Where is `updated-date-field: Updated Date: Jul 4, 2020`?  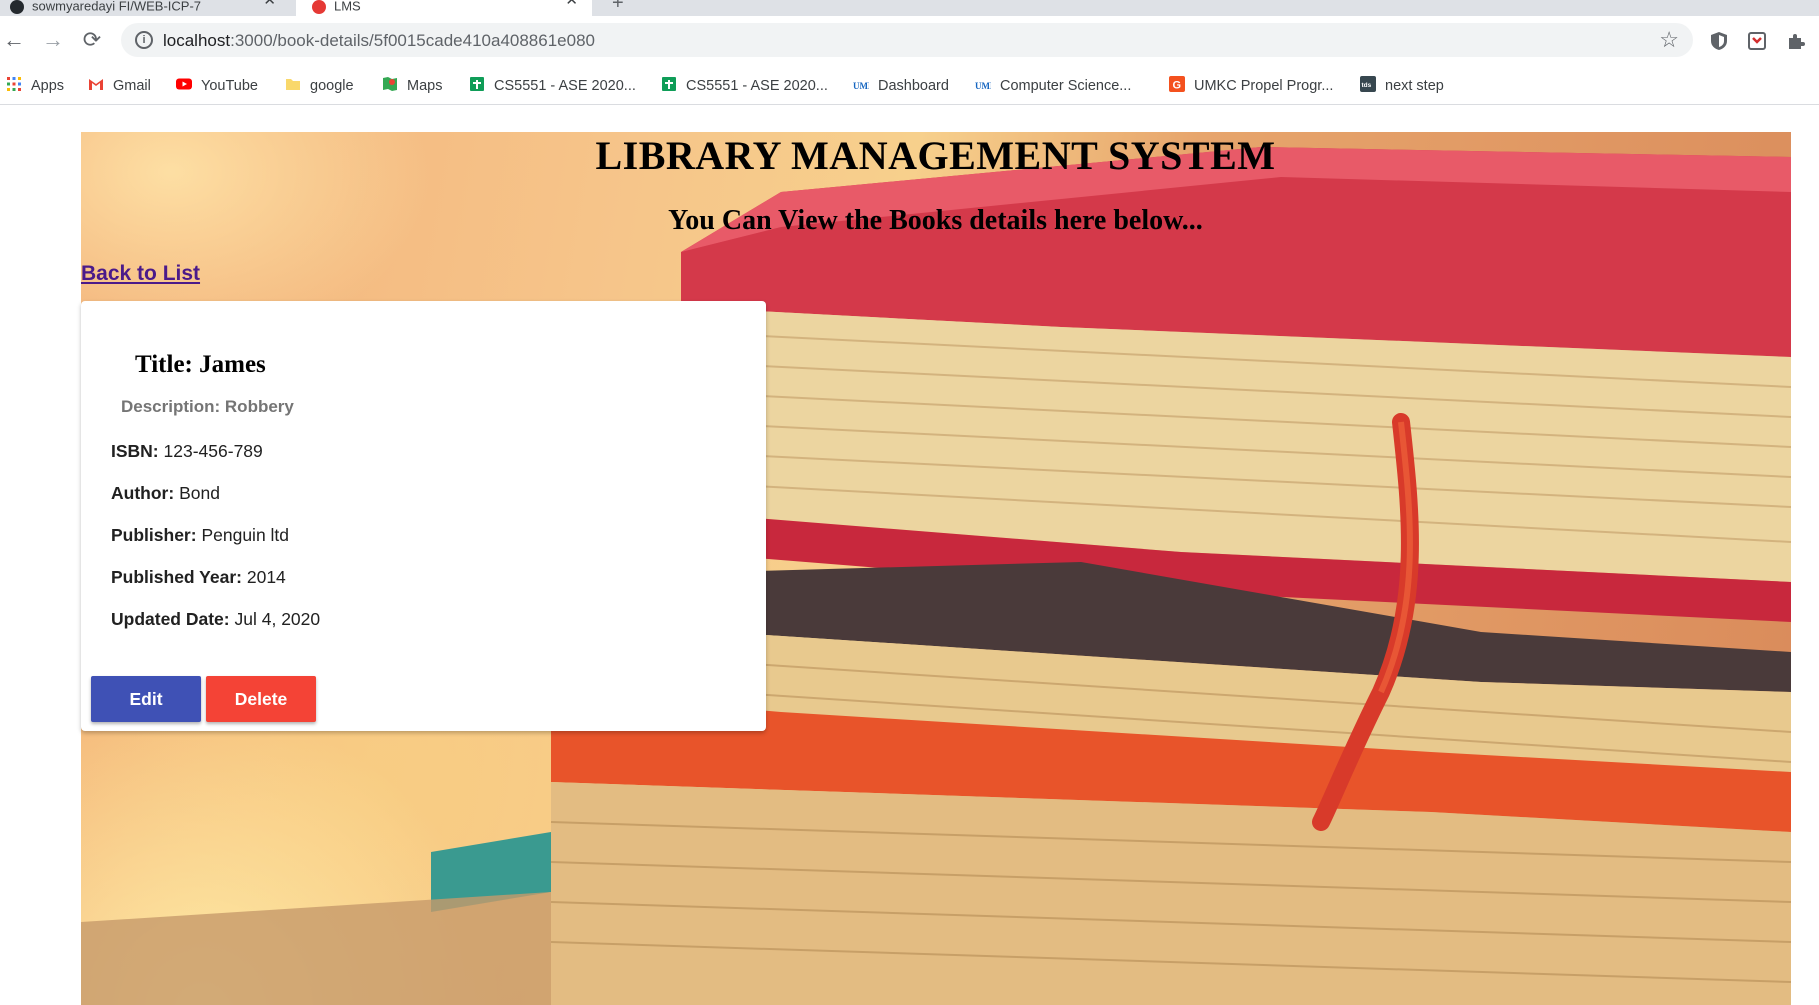
updated-date-field: Updated Date: Jul 4, 2020 is located at coordinates (216, 619).